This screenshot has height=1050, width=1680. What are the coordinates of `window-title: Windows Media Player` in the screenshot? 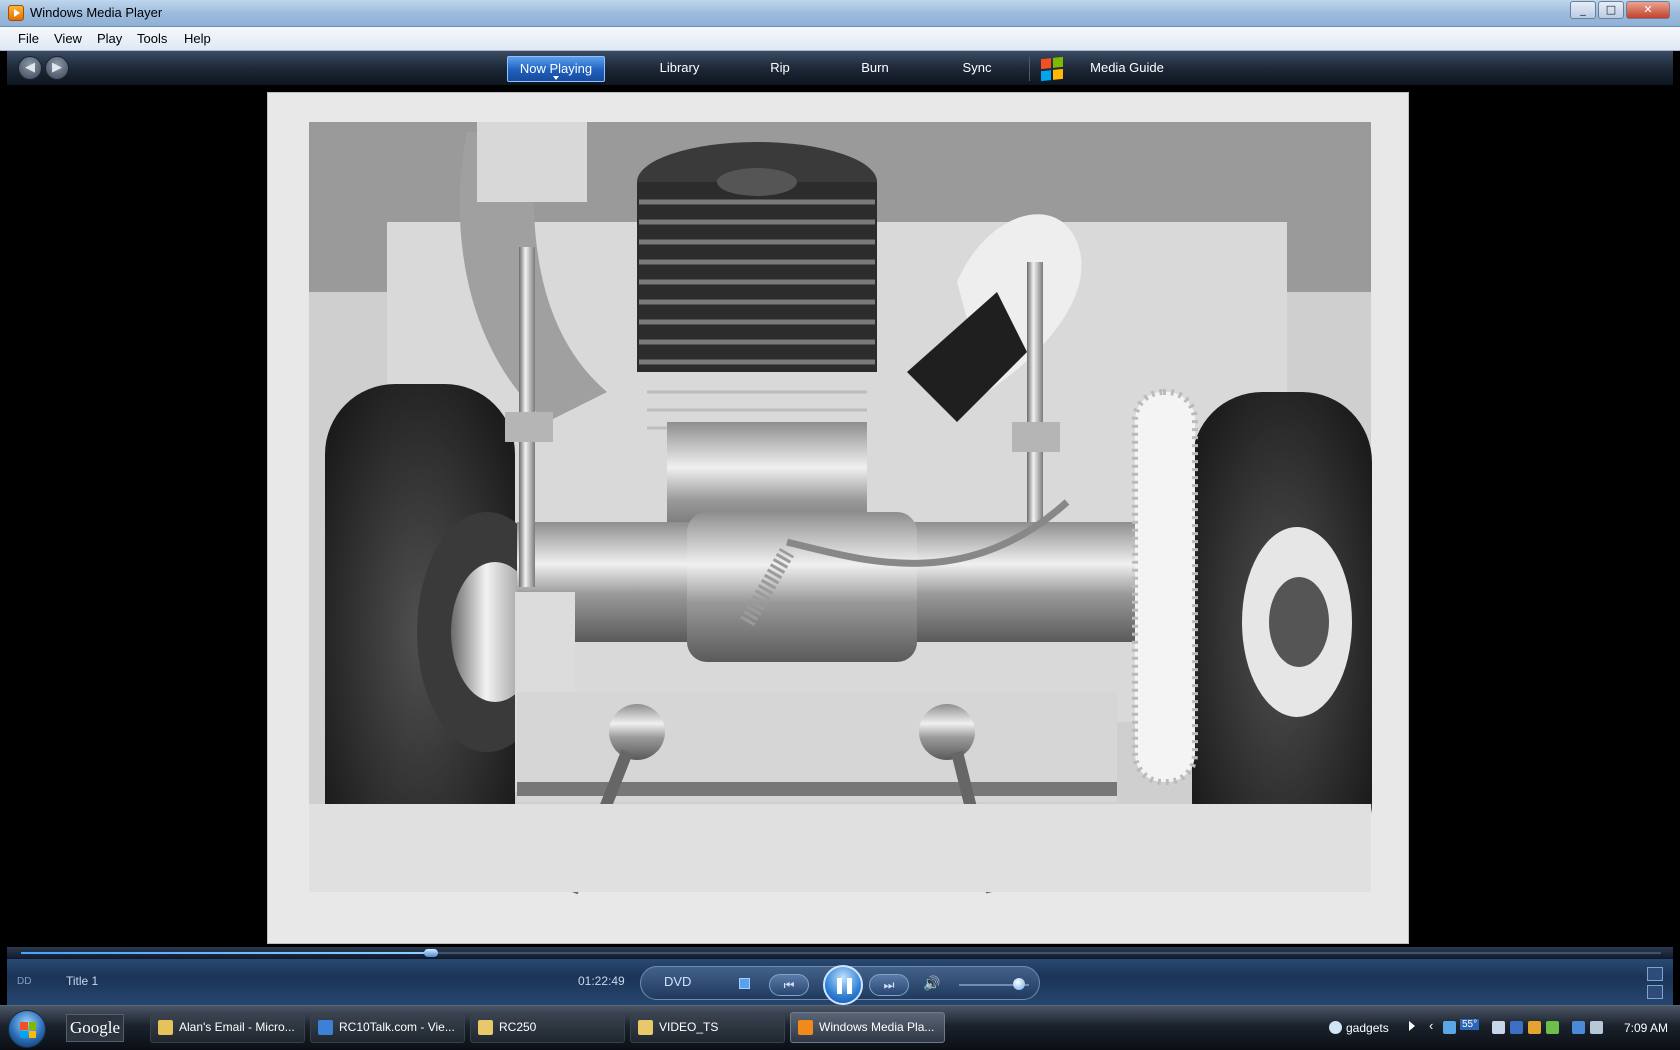 It's located at (96, 12).